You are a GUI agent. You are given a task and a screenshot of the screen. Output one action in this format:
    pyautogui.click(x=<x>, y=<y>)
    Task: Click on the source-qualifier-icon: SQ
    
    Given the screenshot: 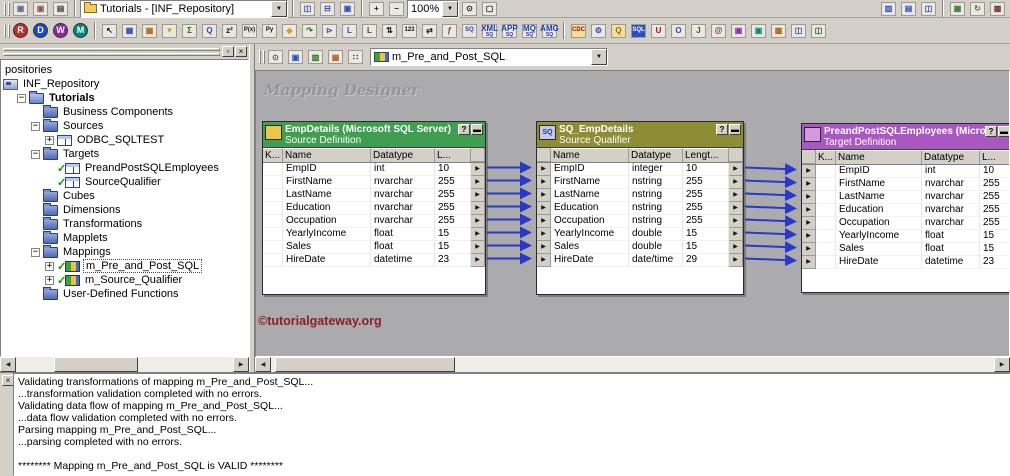 What is the action you would take?
    pyautogui.click(x=469, y=31)
    